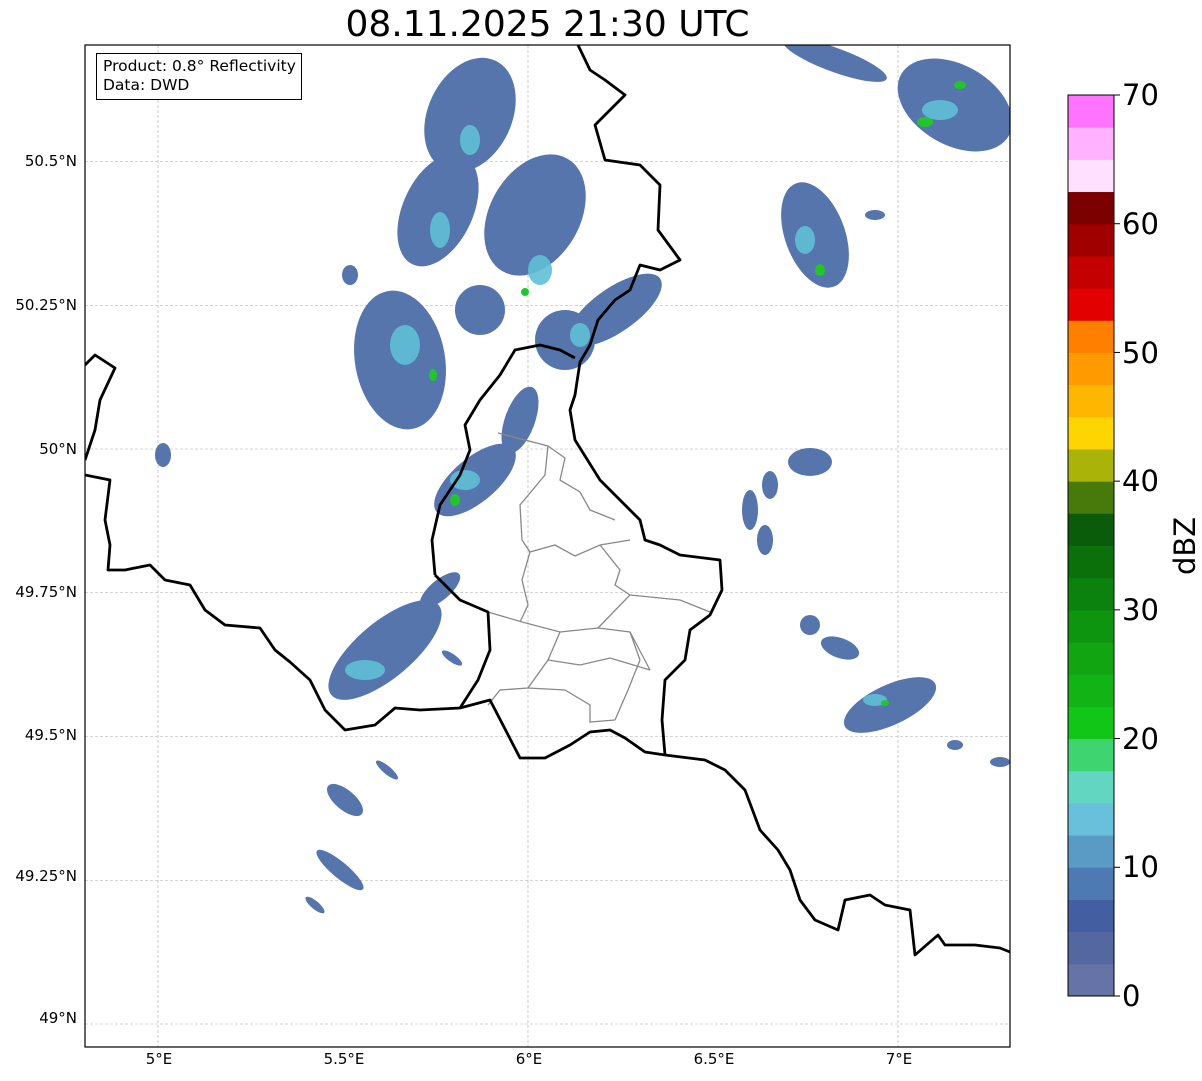 The width and height of the screenshot is (1202, 1081). Describe the element at coordinates (1140, 224) in the screenshot. I see `colorbar-tick-label: 60` at that location.